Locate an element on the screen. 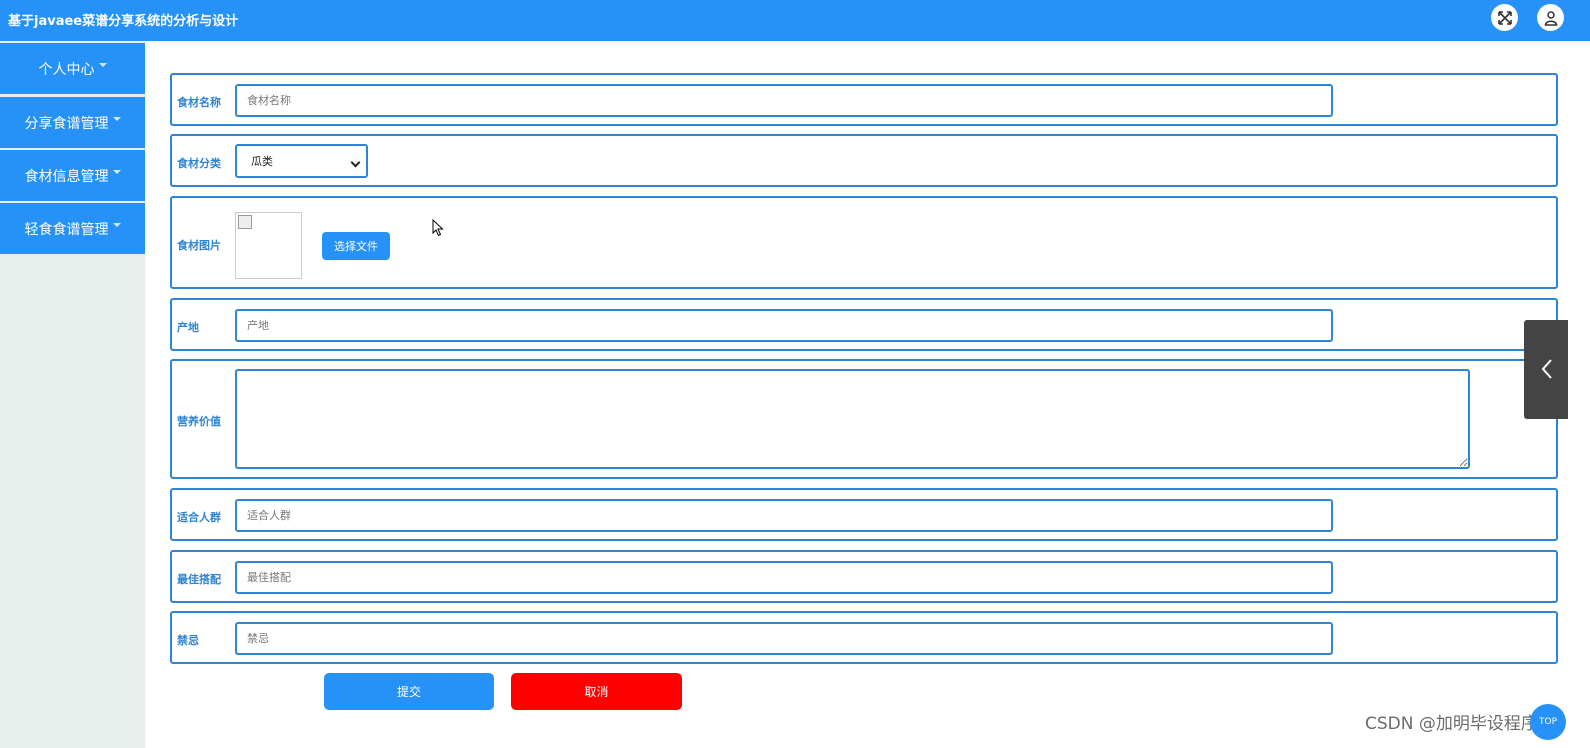  form-row-name: 食材名称 is located at coordinates (864, 99).